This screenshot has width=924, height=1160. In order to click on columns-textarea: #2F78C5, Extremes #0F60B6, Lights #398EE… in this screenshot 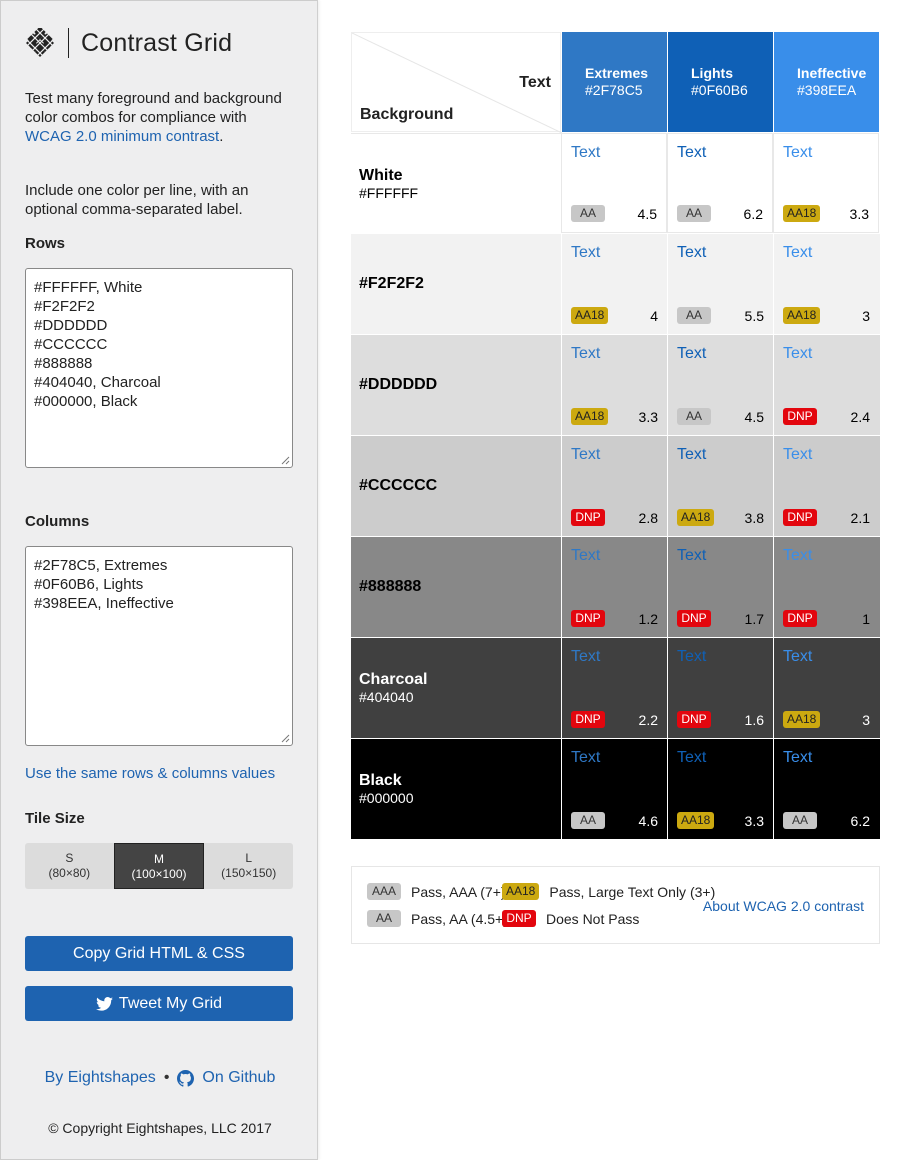, I will do `click(159, 646)`.